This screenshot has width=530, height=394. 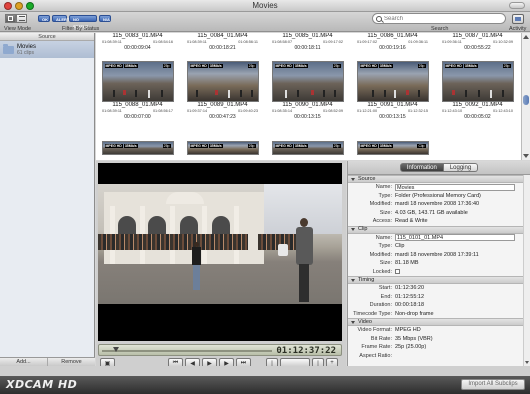 I want to click on scroll-up-arrow-icon, so click(x=526, y=37).